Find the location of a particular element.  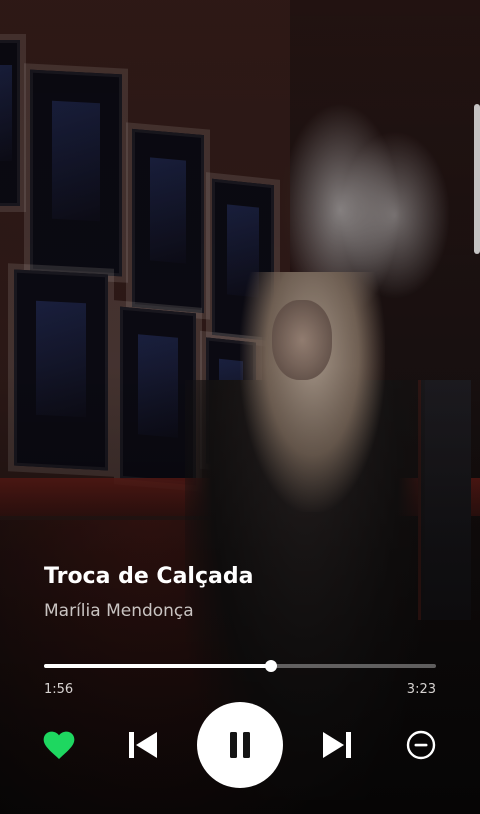

previous-button is located at coordinates (143, 745).